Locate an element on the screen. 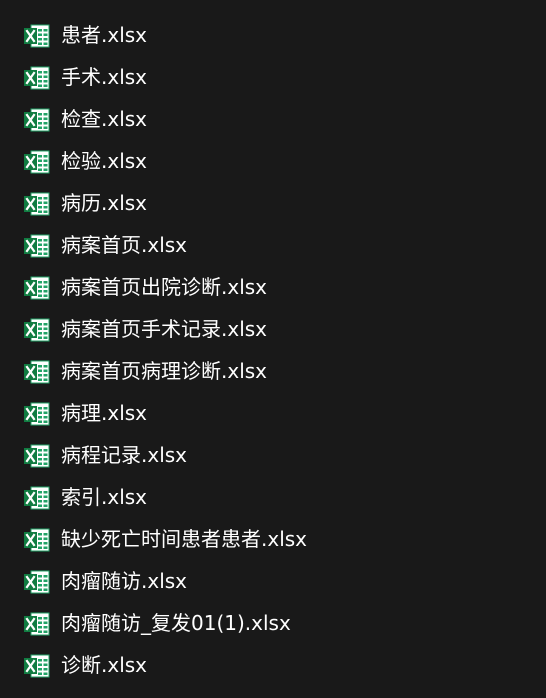  file-list-item: 病程记录.xlsx is located at coordinates (273, 456).